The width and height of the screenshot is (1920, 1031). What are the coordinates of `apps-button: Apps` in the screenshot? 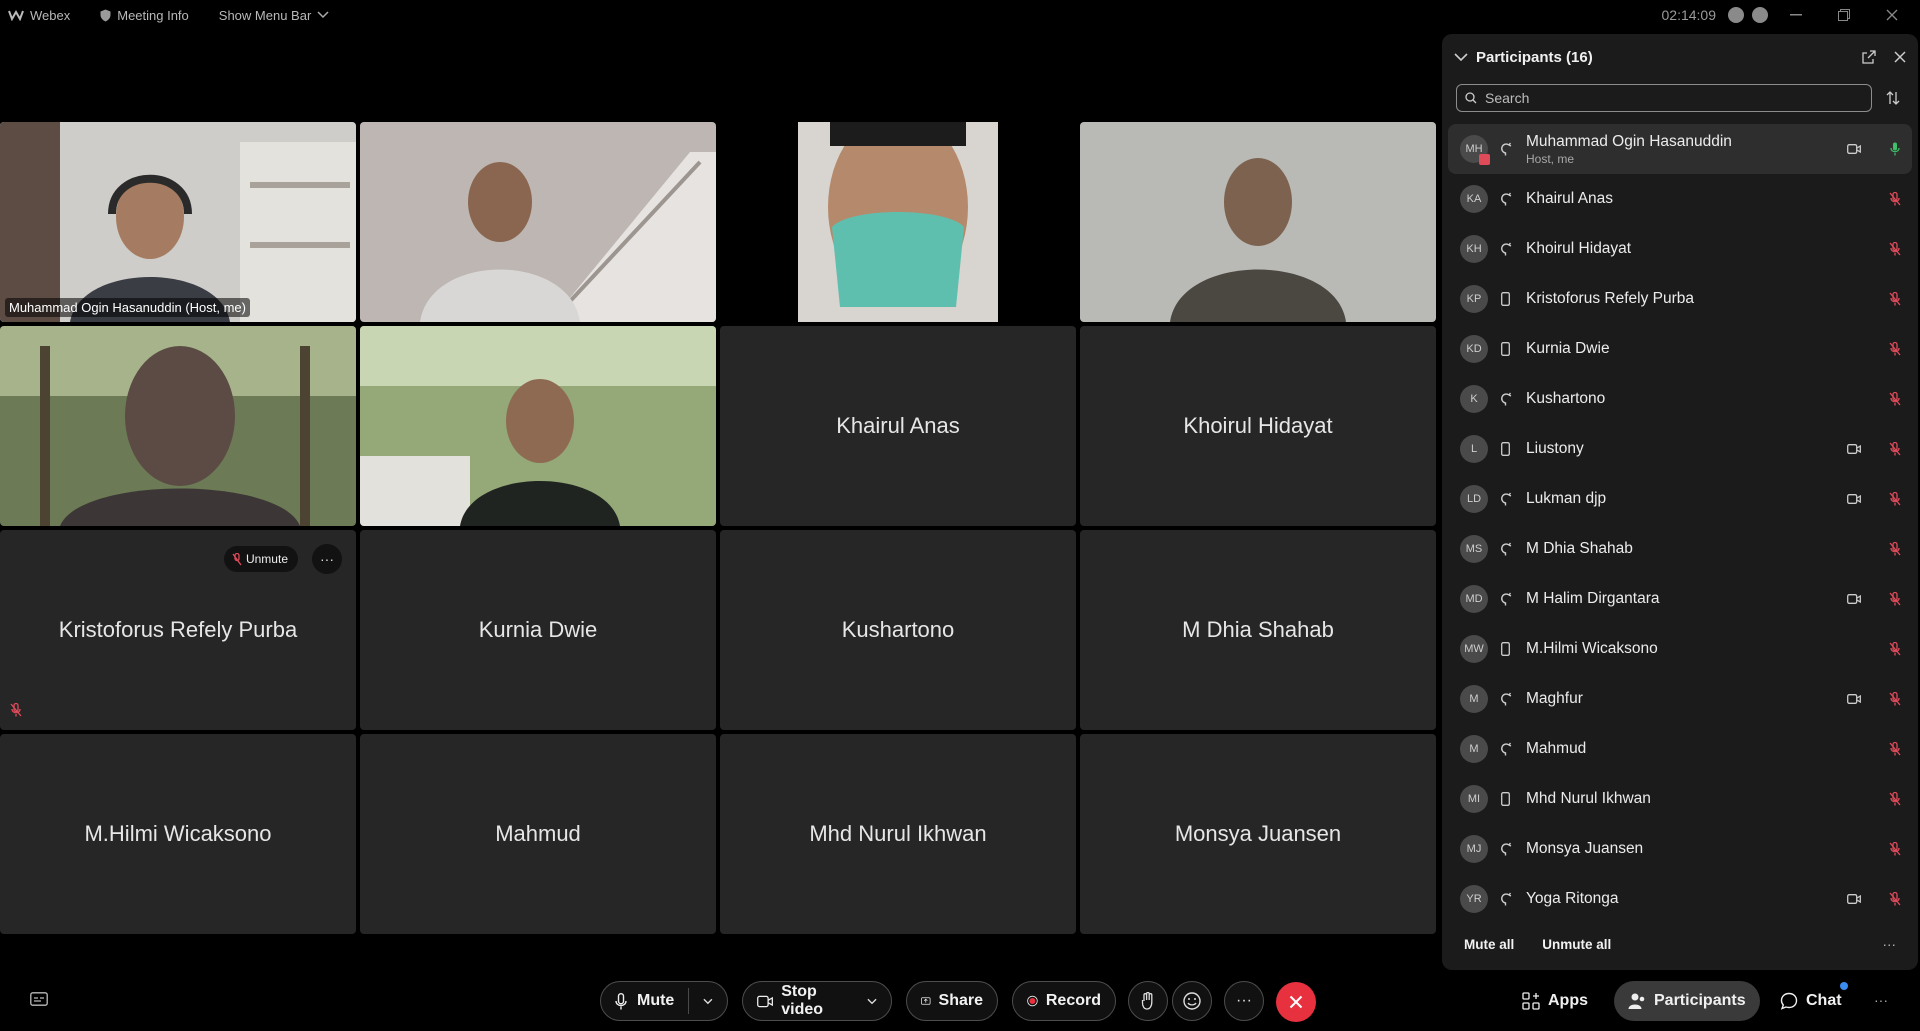 It's located at (1555, 1001).